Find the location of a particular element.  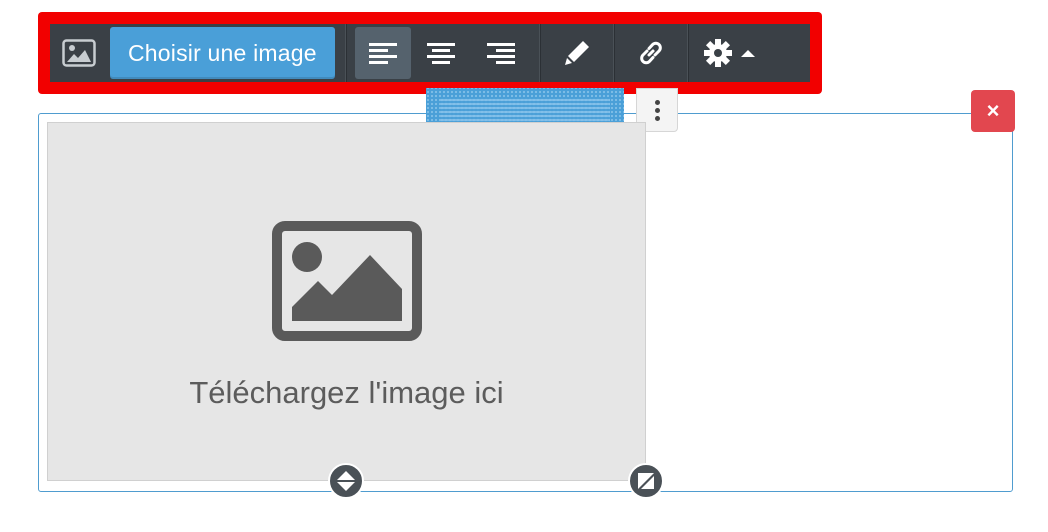

drag-dots is located at coordinates (525, 111).